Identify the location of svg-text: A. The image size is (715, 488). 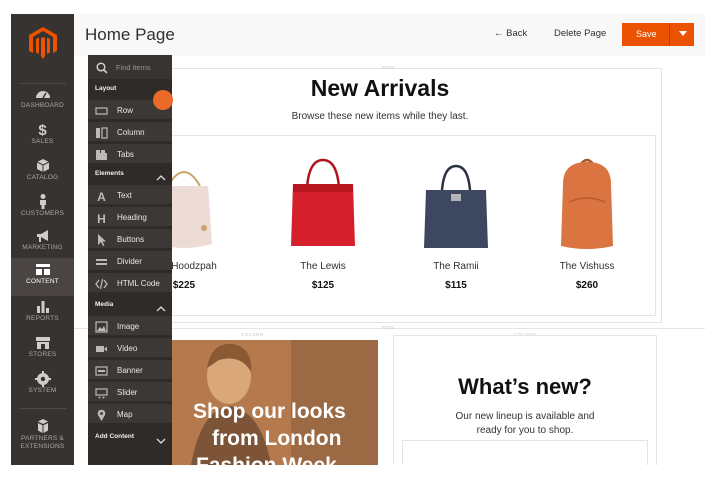
(101, 196).